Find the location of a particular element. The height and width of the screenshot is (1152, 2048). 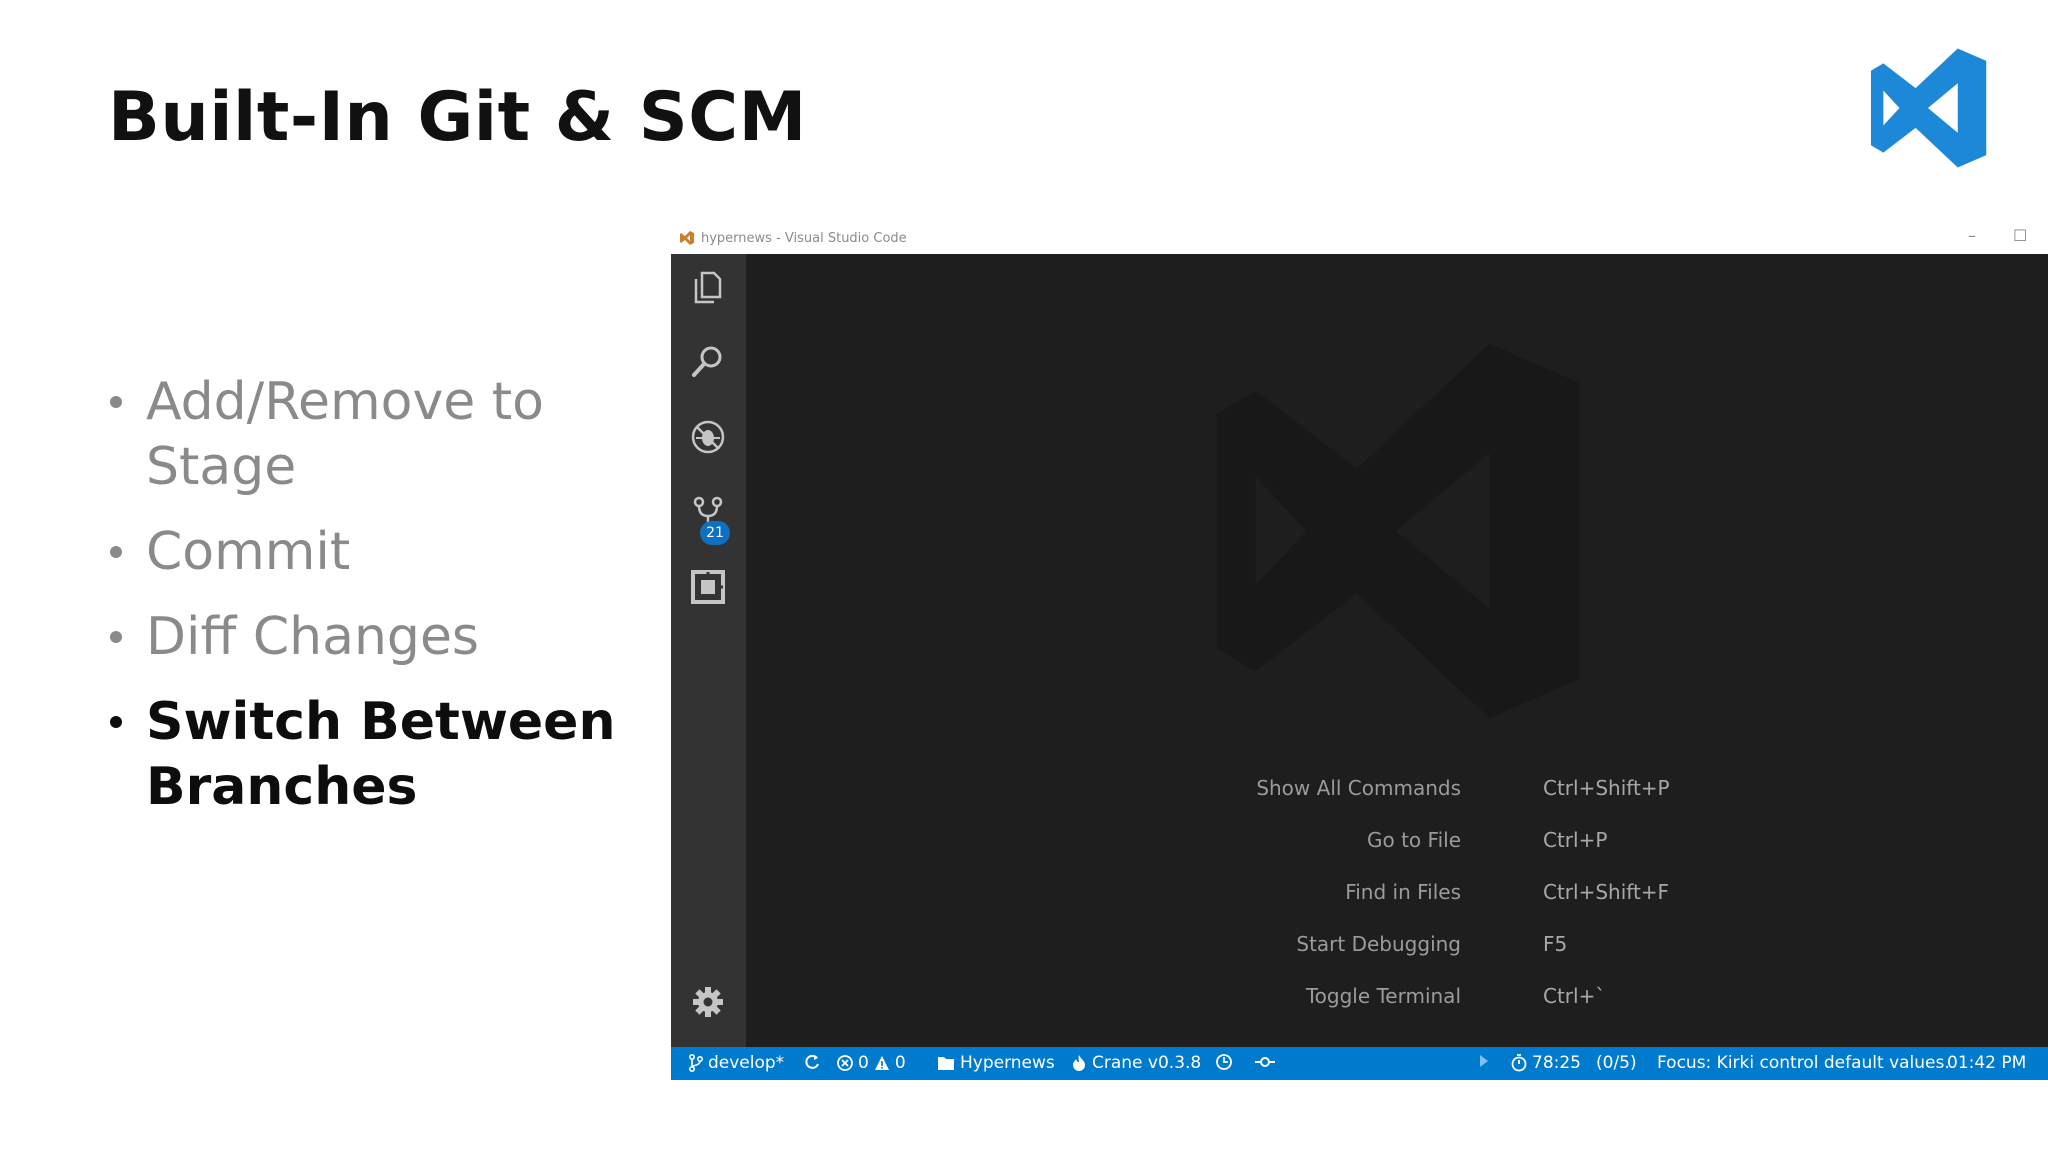

window-title: hypernews - Visual Studio Code is located at coordinates (804, 238).